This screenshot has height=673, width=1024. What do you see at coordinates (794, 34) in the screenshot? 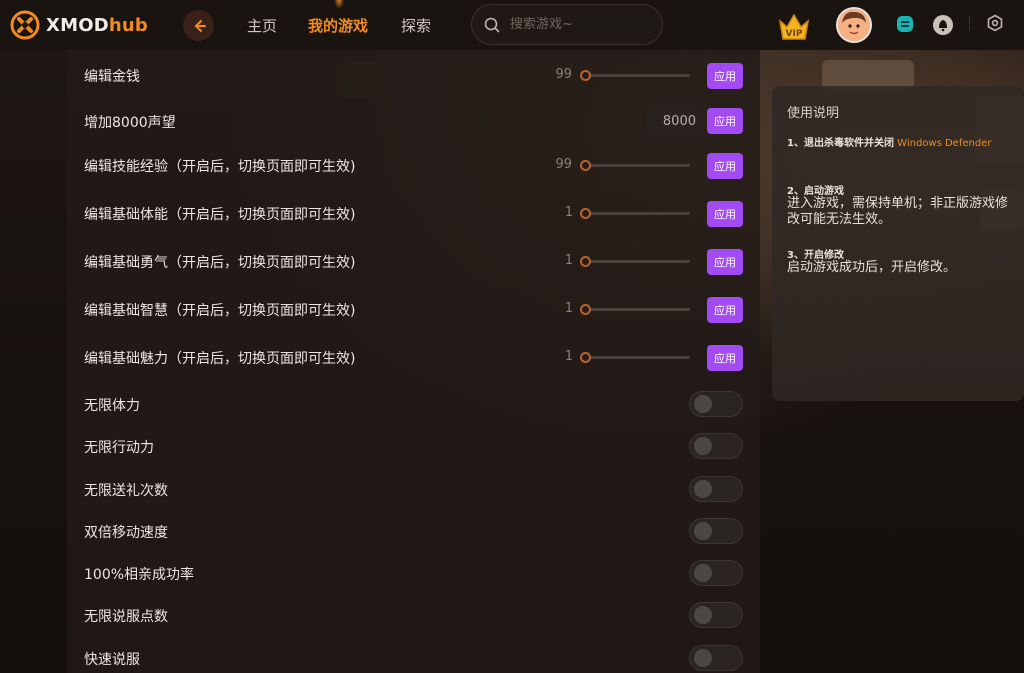
I see `vip-label: VIP` at bounding box center [794, 34].